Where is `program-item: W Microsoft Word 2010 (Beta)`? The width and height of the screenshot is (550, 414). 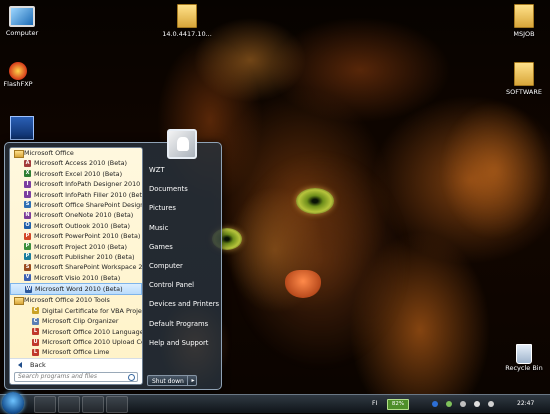 program-item: W Microsoft Word 2010 (Beta) is located at coordinates (76, 289).